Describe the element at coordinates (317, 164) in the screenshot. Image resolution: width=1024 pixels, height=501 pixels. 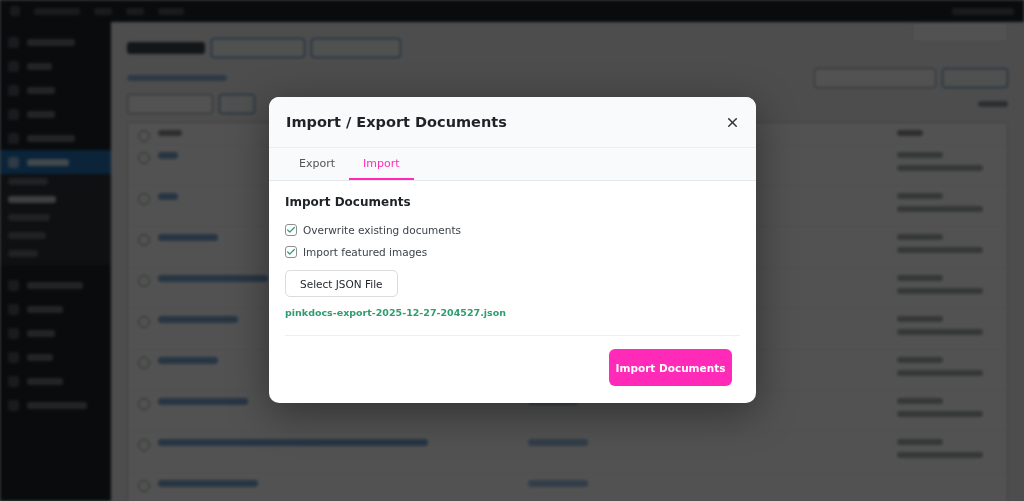
I see `tab: Export` at that location.